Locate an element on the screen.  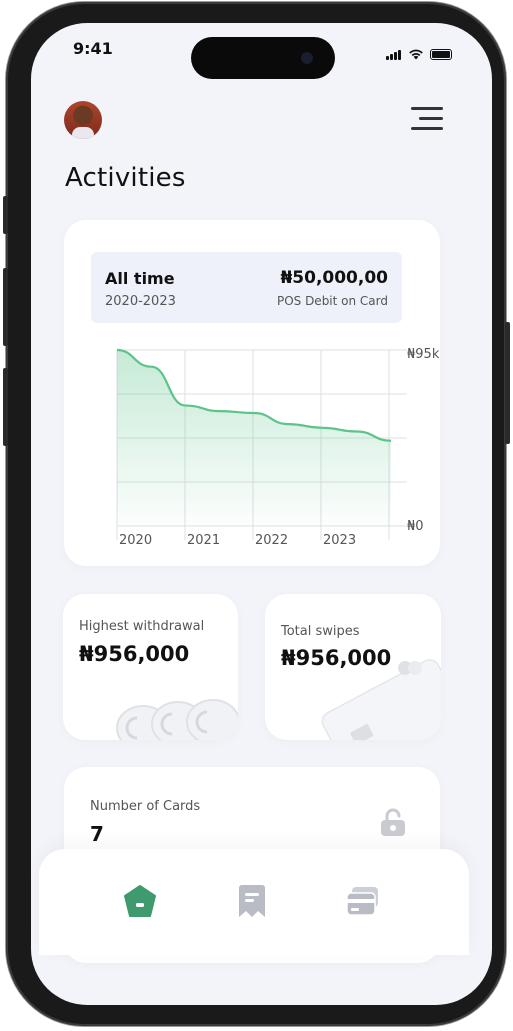
coins-icon is located at coordinates (177, 719).